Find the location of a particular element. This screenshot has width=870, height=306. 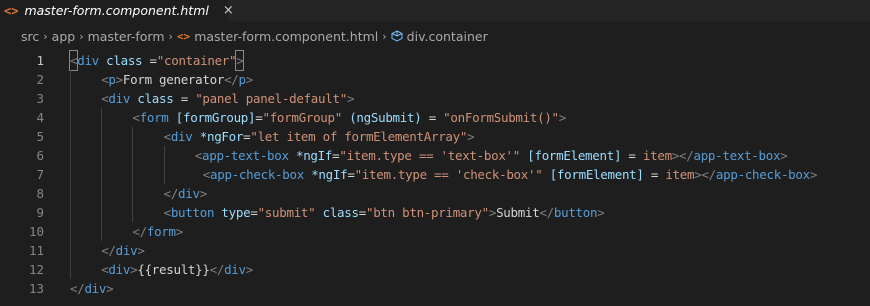

breadcrumb-item-app: app is located at coordinates (64, 36).